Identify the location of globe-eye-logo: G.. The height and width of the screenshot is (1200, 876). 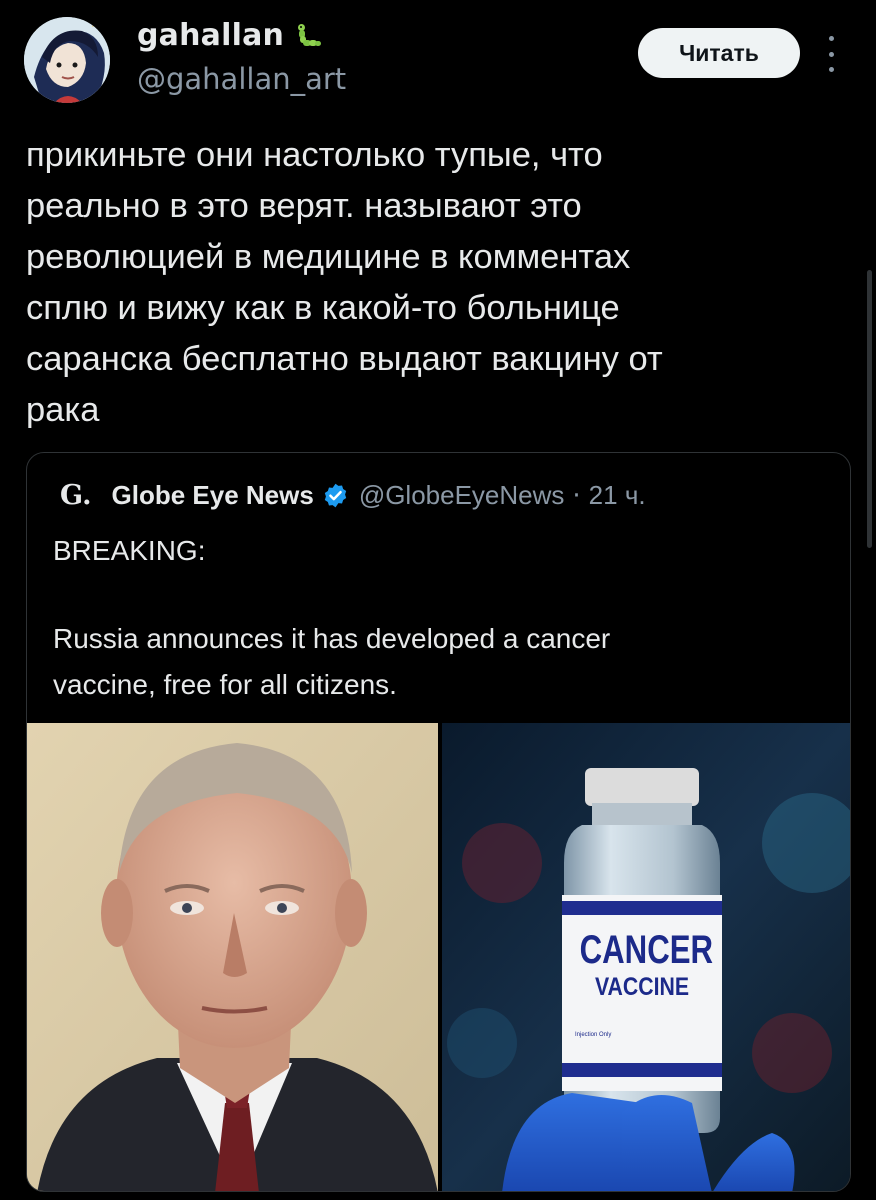
(76, 495).